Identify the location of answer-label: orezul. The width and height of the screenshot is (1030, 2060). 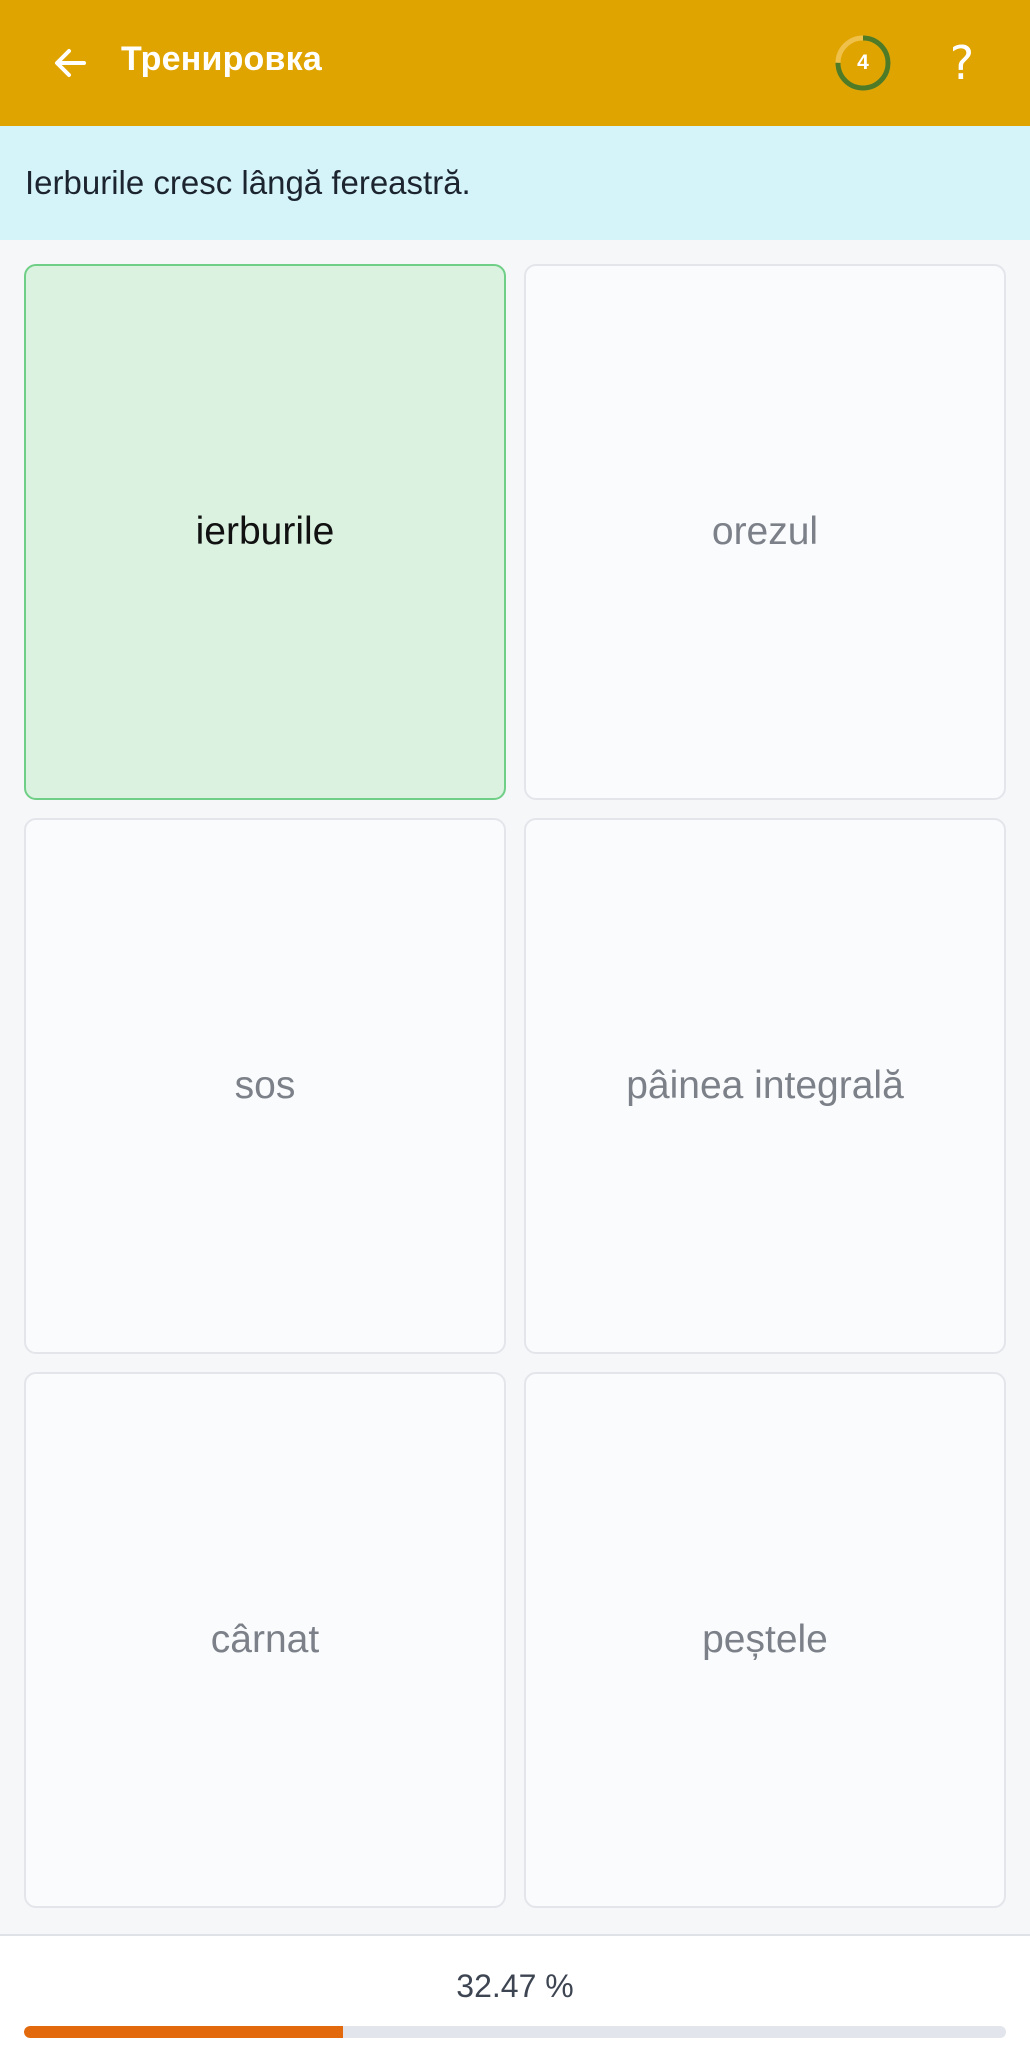
(765, 531).